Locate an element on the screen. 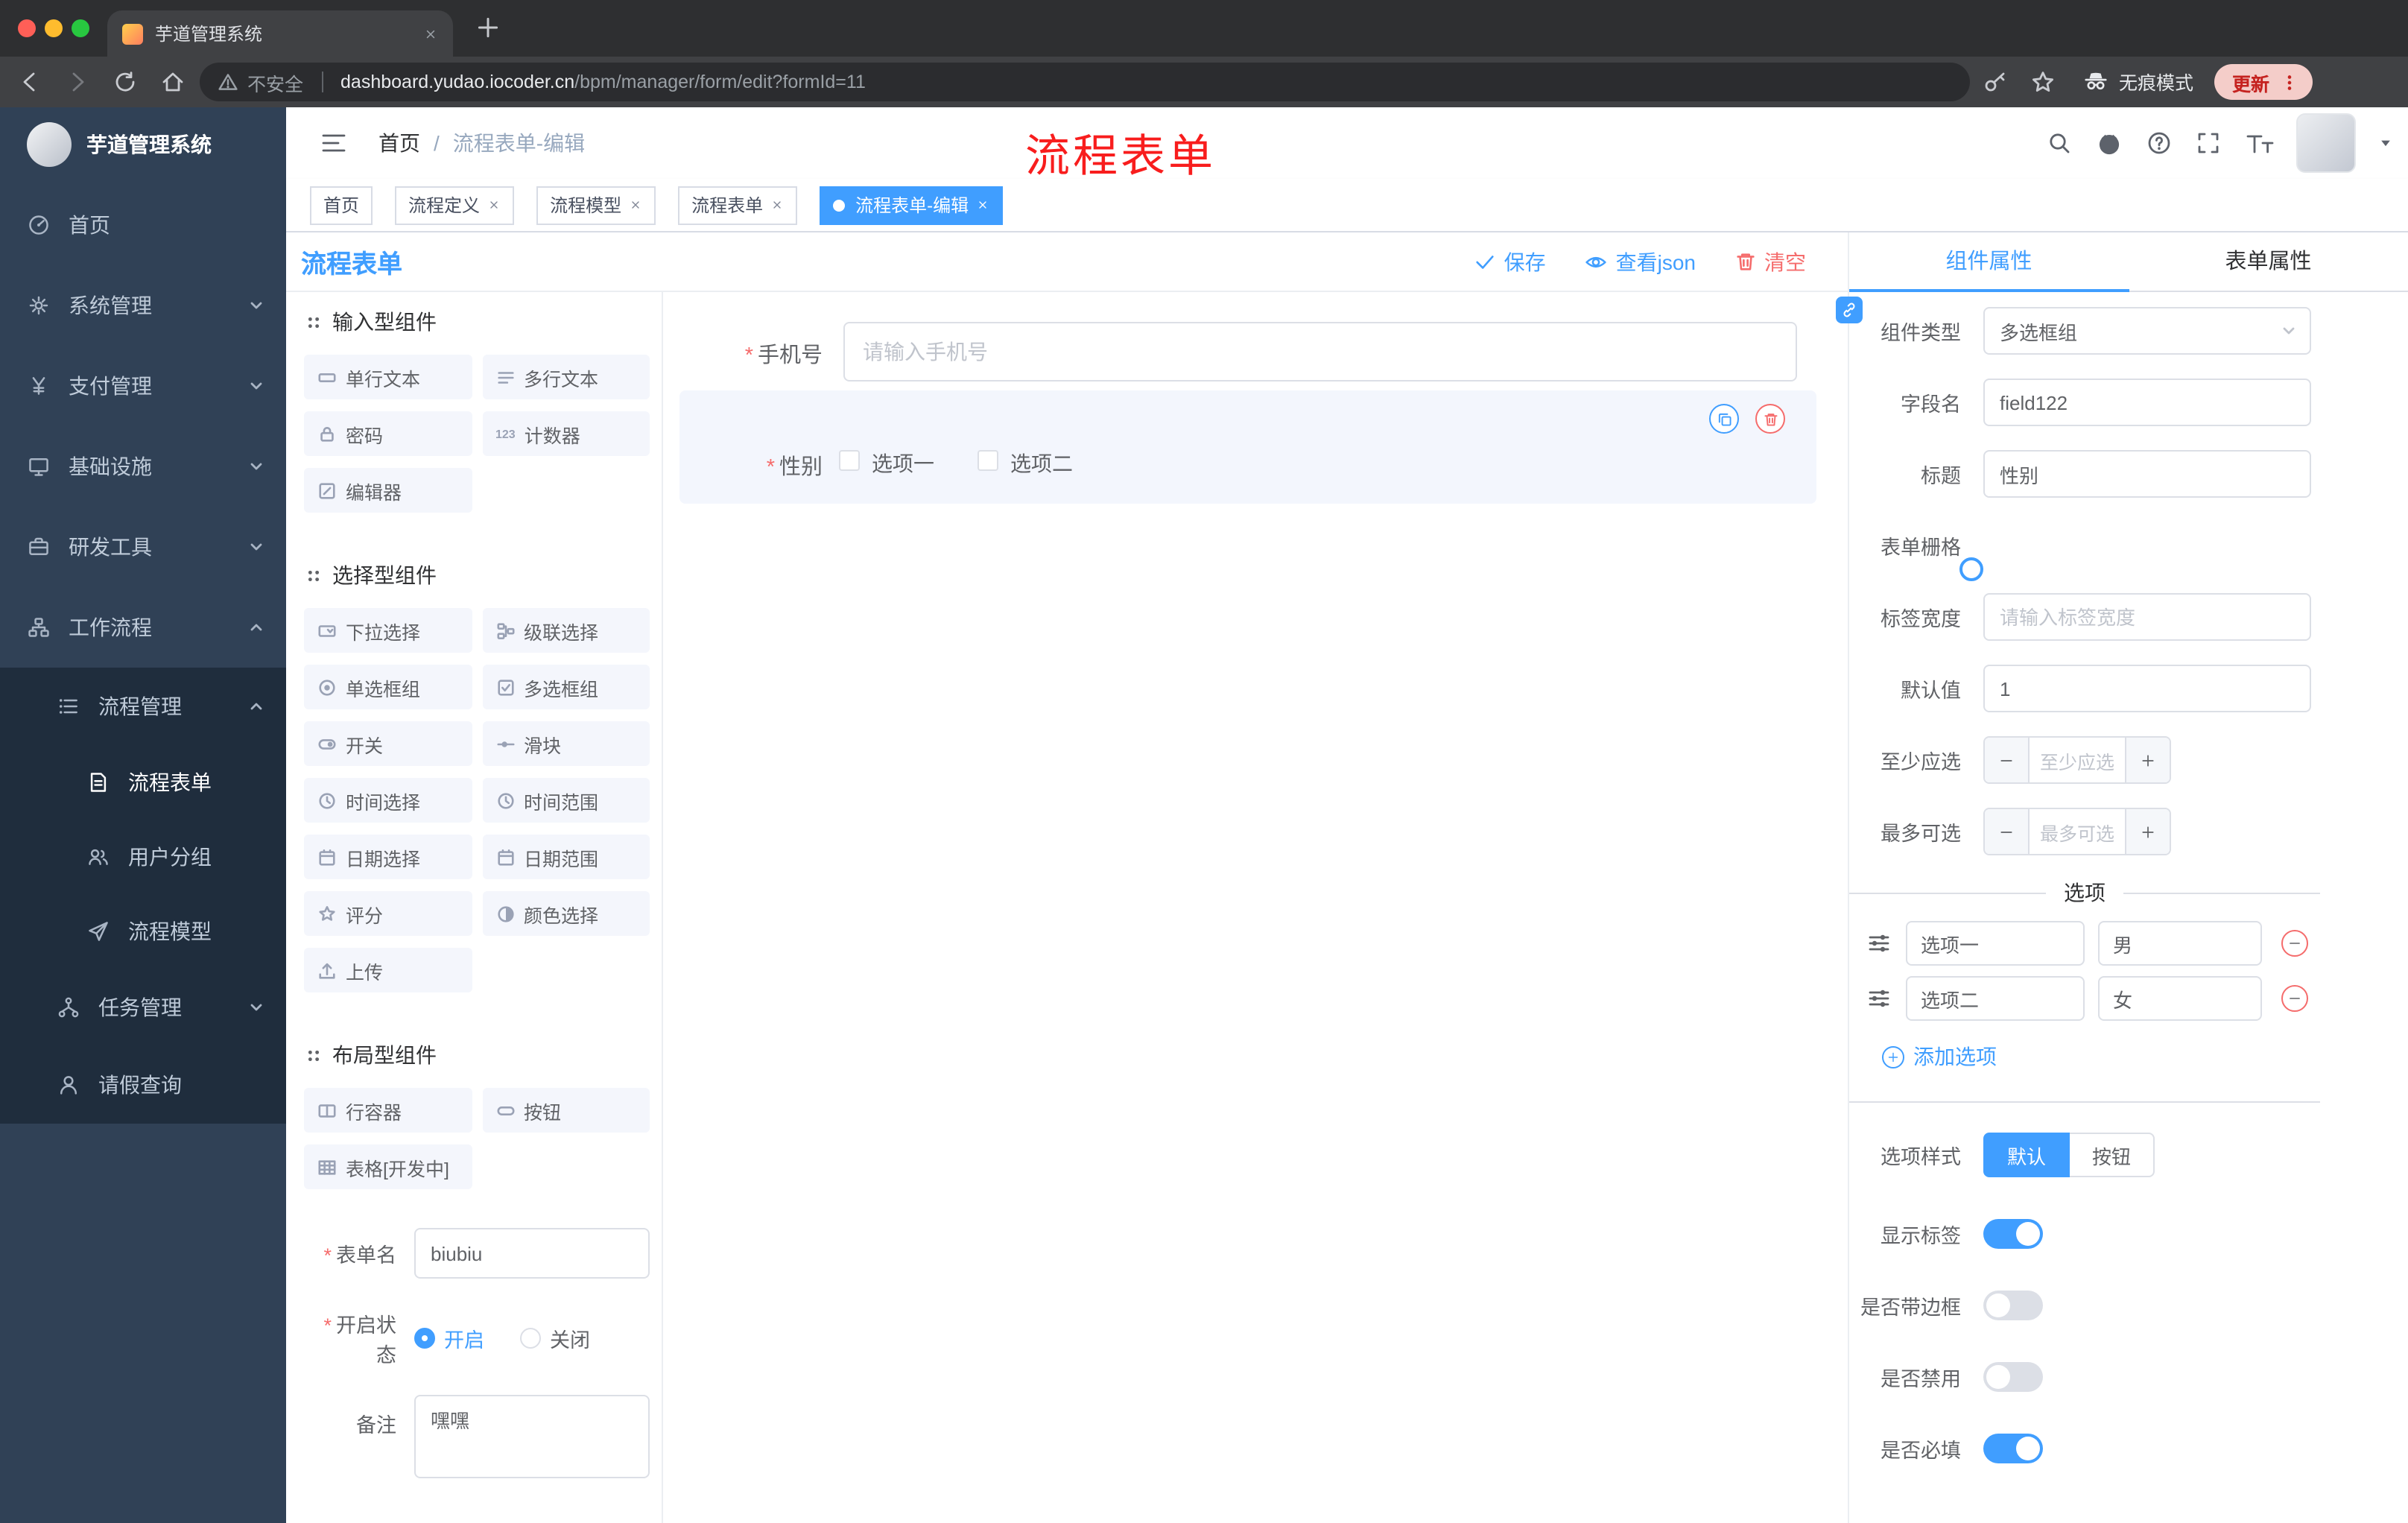 Image resolution: width=2408 pixels, height=1523 pixels. traffic-minimize-button is located at coordinates (54, 28).